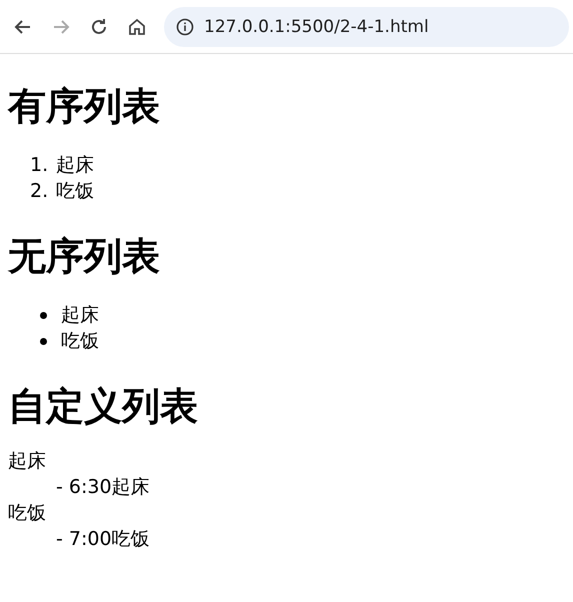  Describe the element at coordinates (27, 461) in the screenshot. I see `definition-term: 起床` at that location.